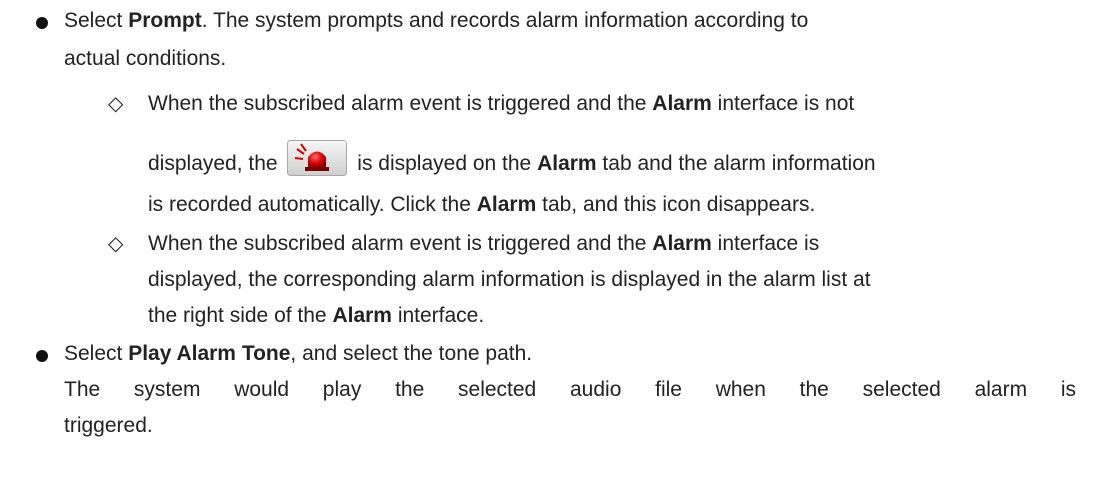 Image resolution: width=1096 pixels, height=492 pixels. I want to click on text: tab and the alarm information, so click(736, 163).